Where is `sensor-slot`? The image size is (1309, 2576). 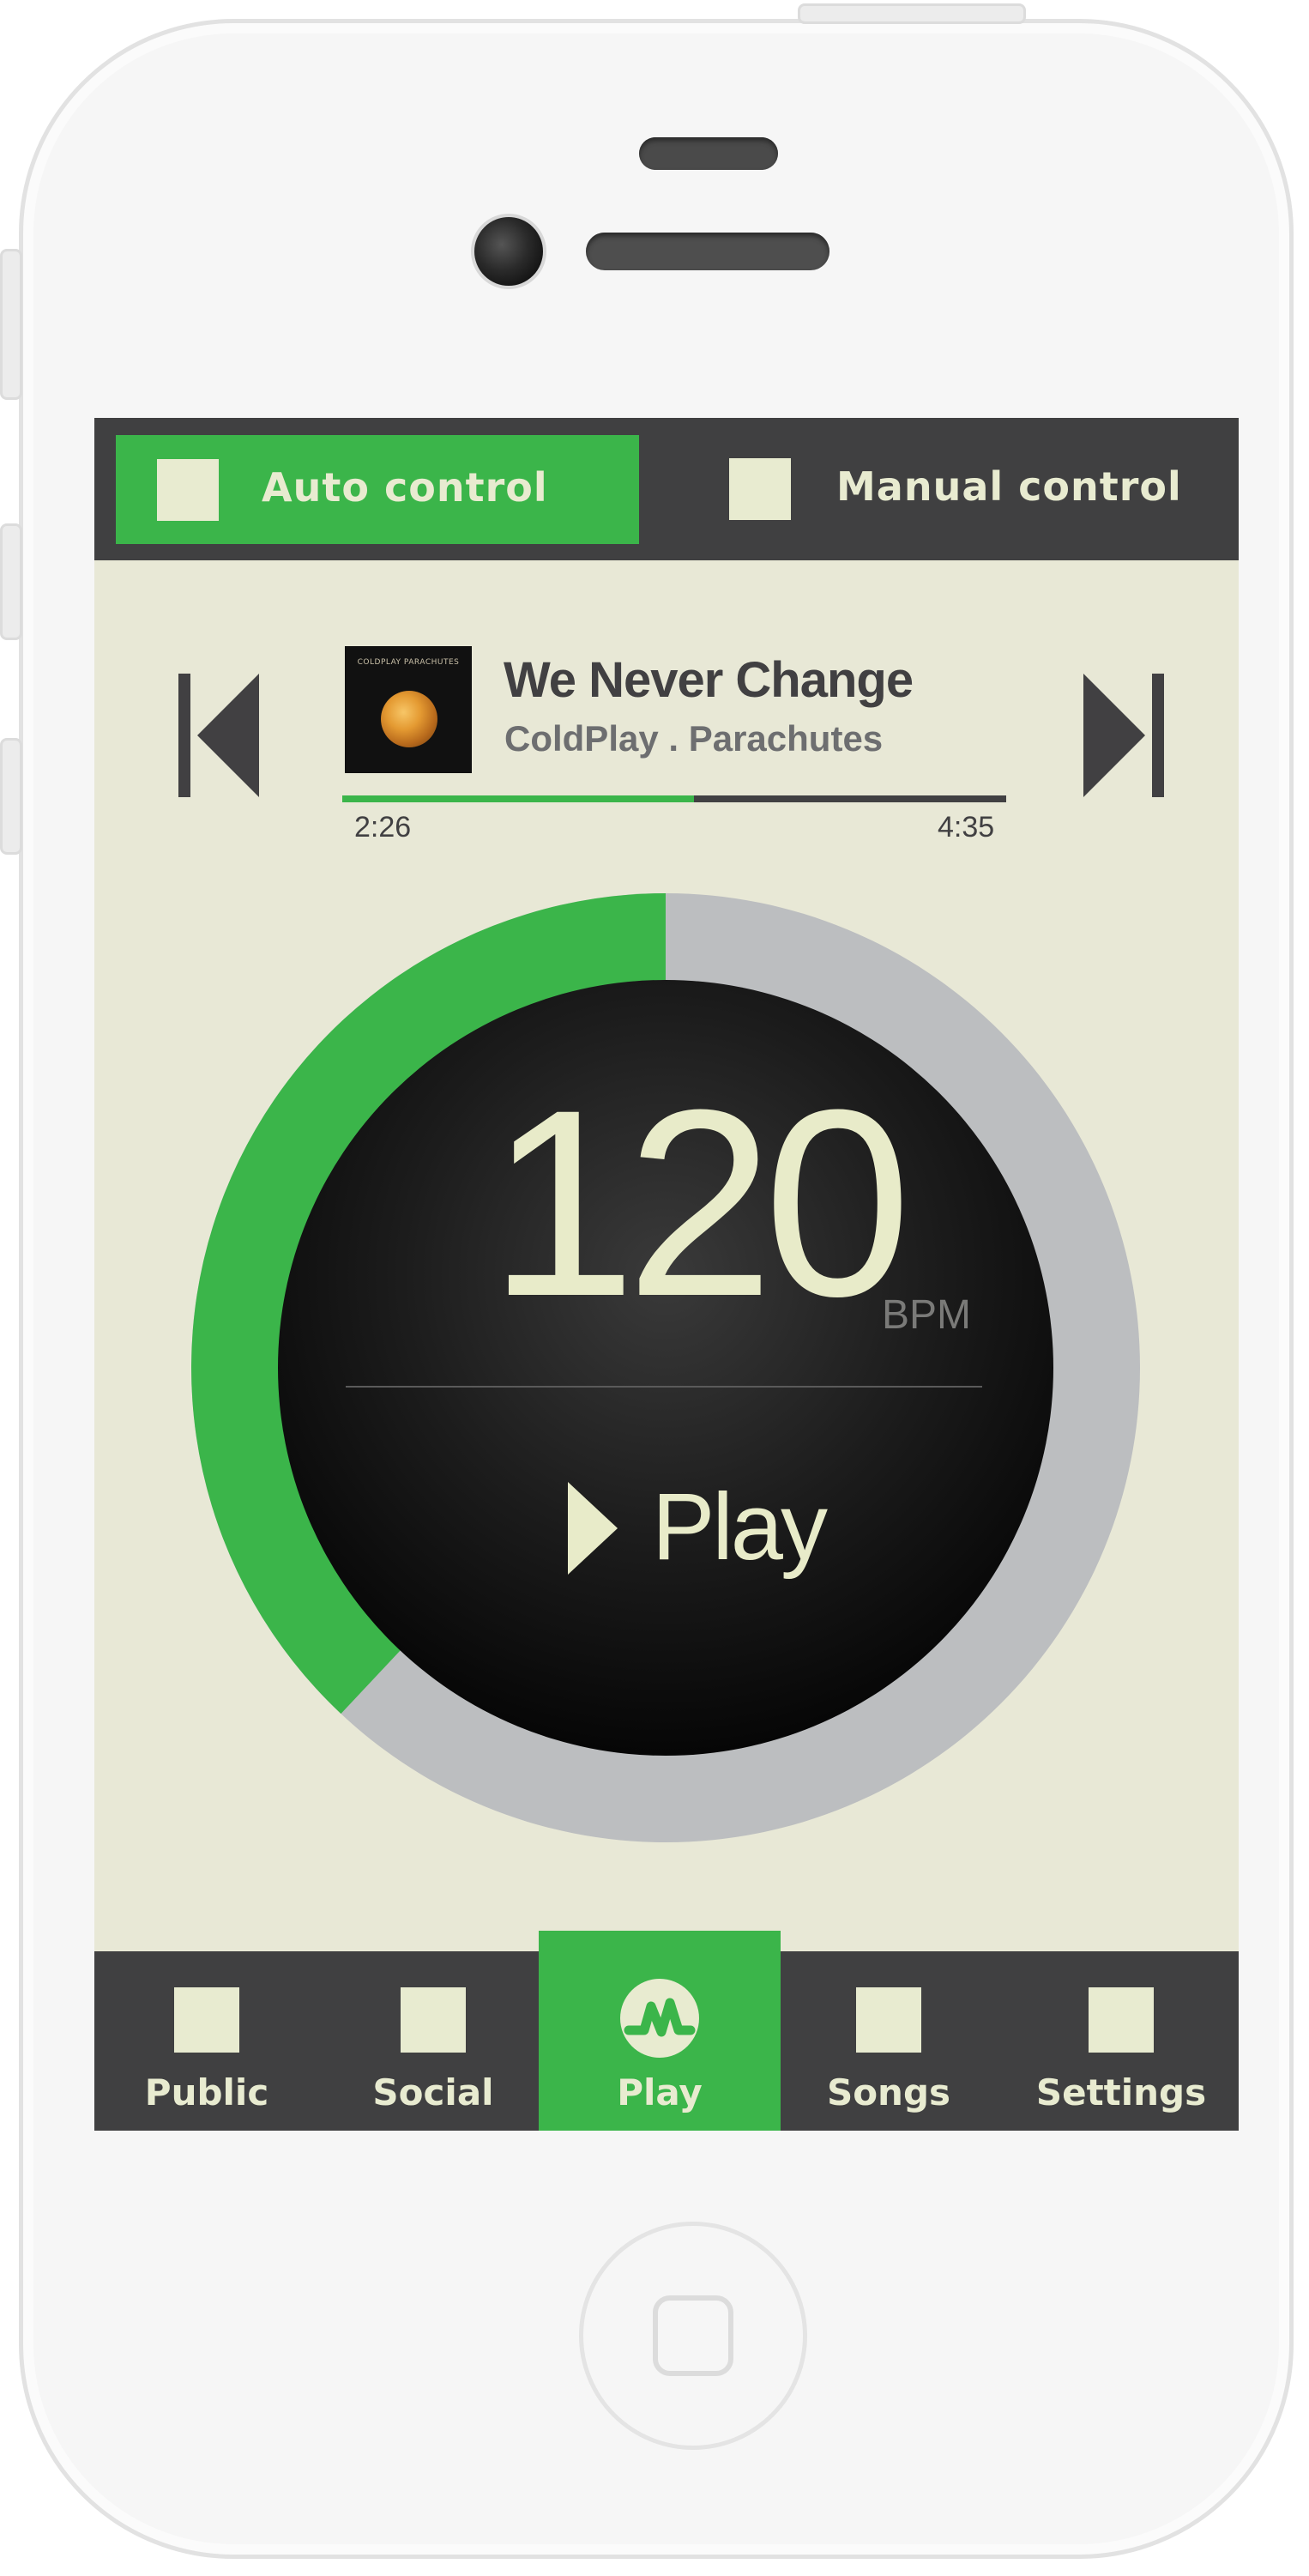 sensor-slot is located at coordinates (708, 153).